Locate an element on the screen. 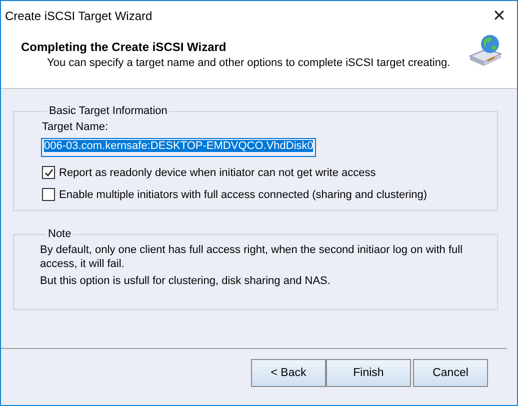 The image size is (518, 406). checkbox-label: Enable multiple initiators with full access connected (sharing and clustering) is located at coordinates (243, 194).